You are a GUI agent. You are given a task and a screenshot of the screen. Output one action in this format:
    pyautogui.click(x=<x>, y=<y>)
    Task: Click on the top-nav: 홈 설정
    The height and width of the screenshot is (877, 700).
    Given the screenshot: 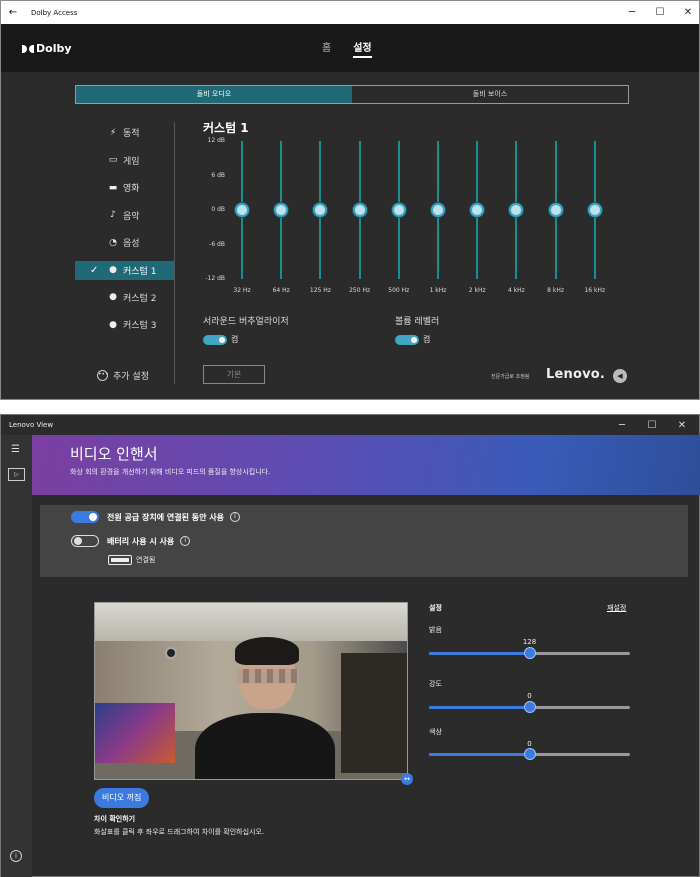 What is the action you would take?
    pyautogui.click(x=347, y=48)
    